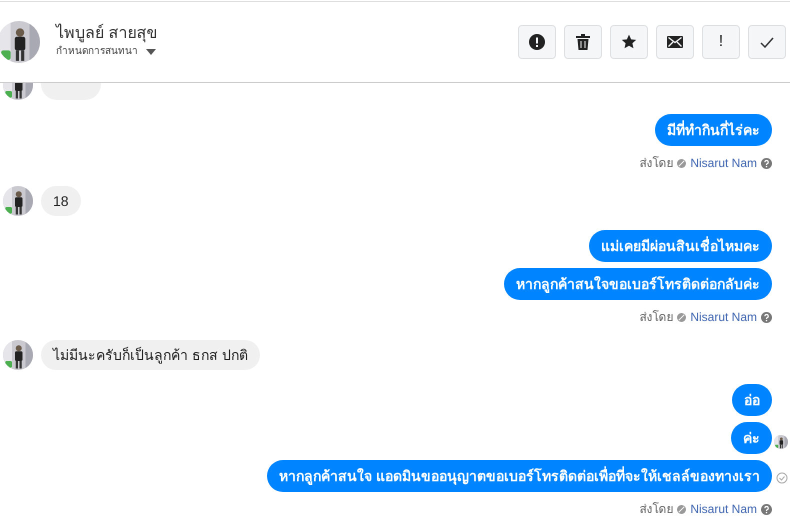 This screenshot has height=523, width=790. Describe the element at coordinates (519, 476) in the screenshot. I see `message-bubble: หากลูกค้าสนใจ แอดมินขออนุญาตขอเบอร์โทรติดต่อเพื่อที่จะให้เชลล์ของทางเรา` at that location.